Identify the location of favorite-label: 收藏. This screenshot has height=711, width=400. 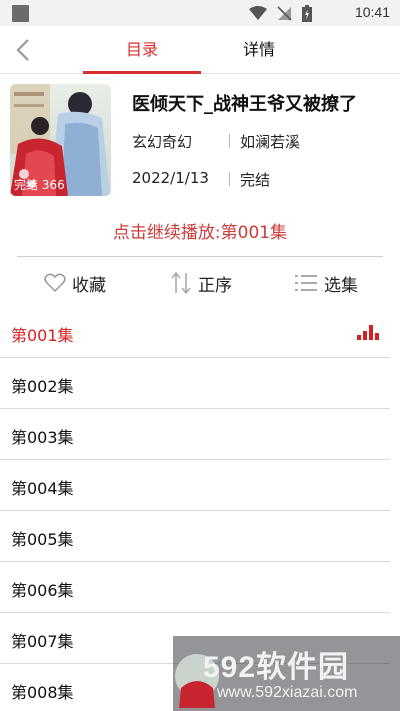
(89, 285).